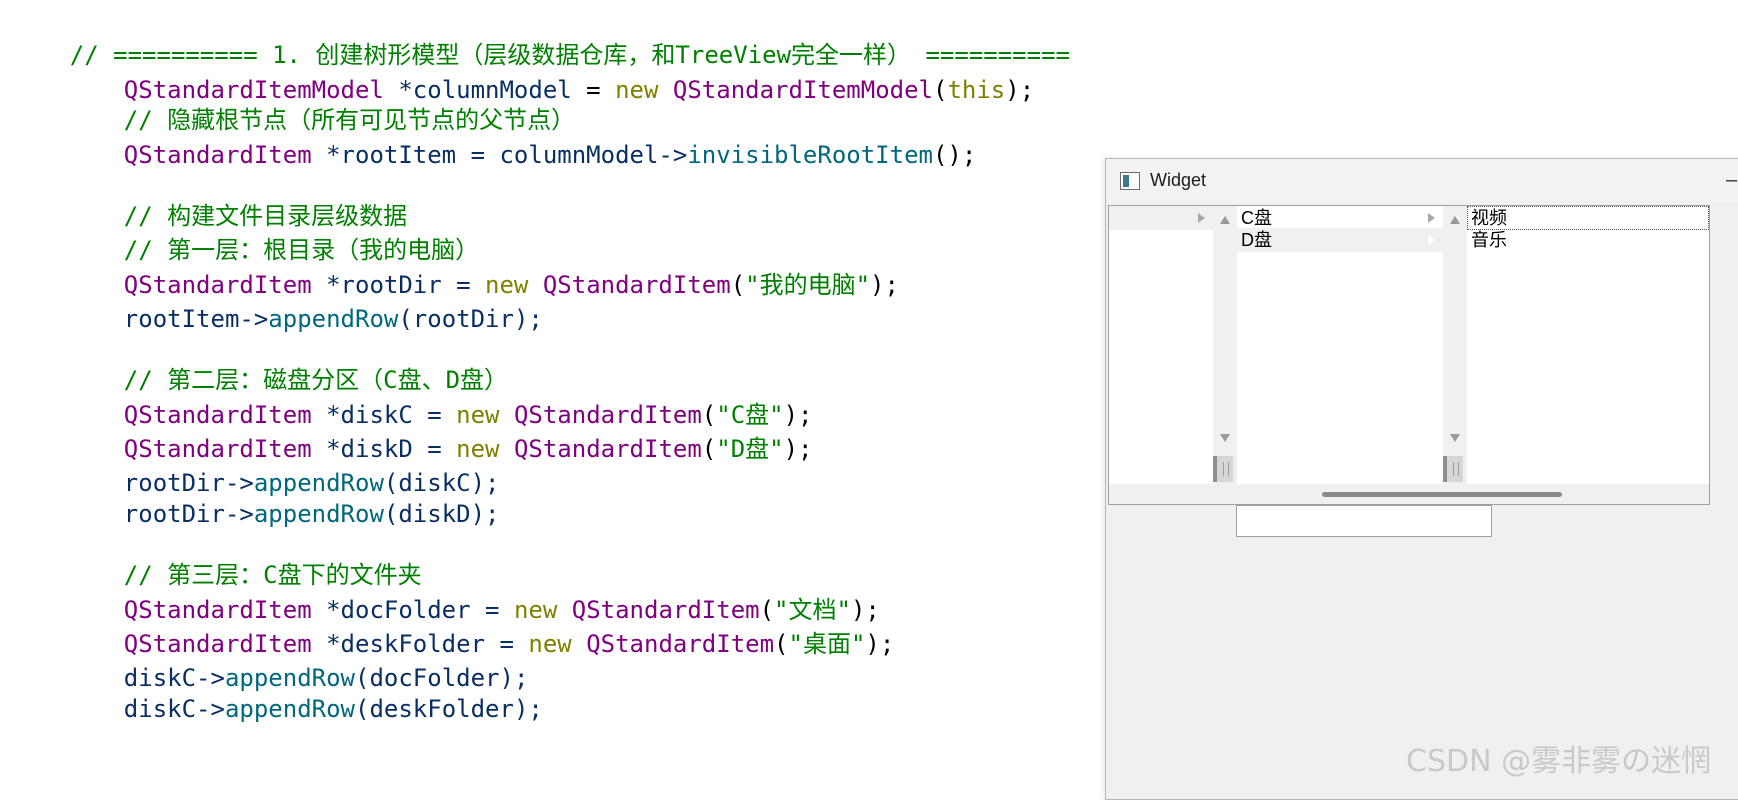  I want to click on list-item: D盘, so click(1340, 240).